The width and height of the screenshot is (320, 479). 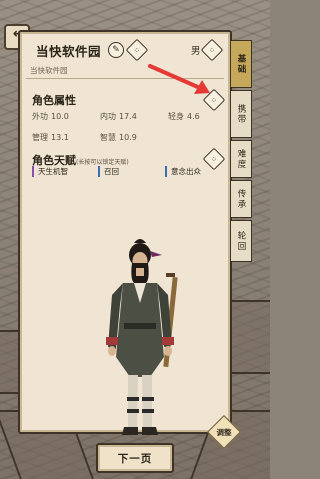 I want to click on talent-item: 天生机智, so click(x=50, y=171).